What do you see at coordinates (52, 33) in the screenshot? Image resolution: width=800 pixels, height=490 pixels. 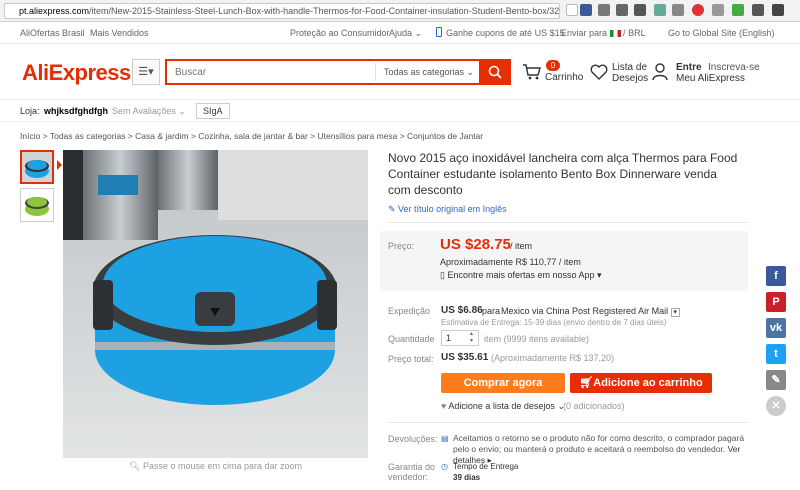 I see `link-alioffers: AliOfertas Brasil` at bounding box center [52, 33].